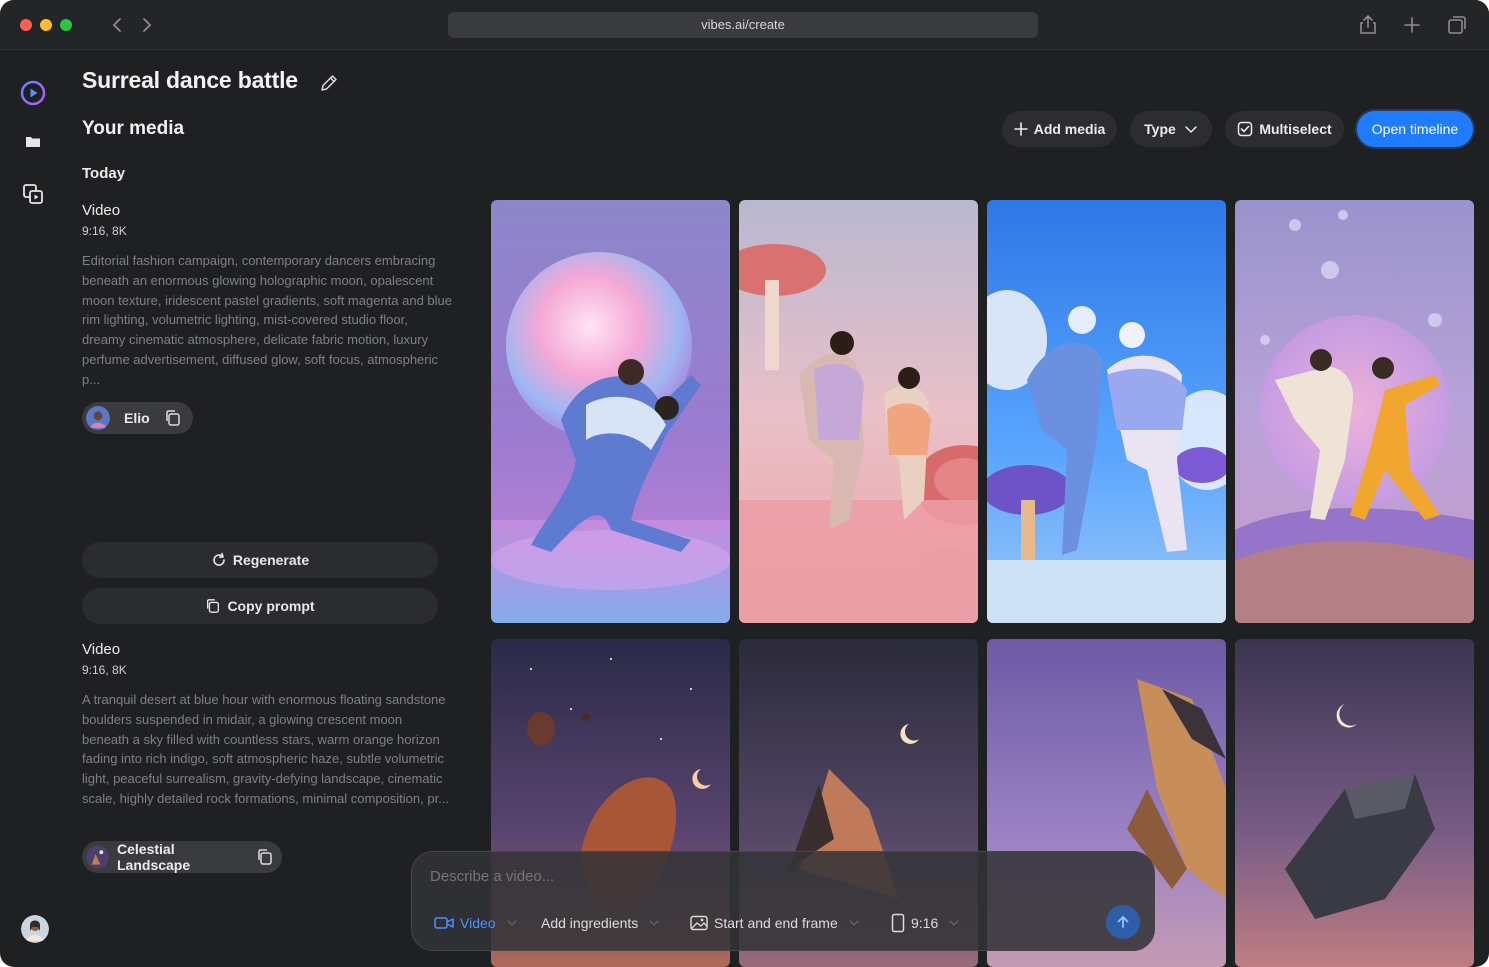 This screenshot has height=967, width=1489. I want to click on character-chip: Elio, so click(137, 418).